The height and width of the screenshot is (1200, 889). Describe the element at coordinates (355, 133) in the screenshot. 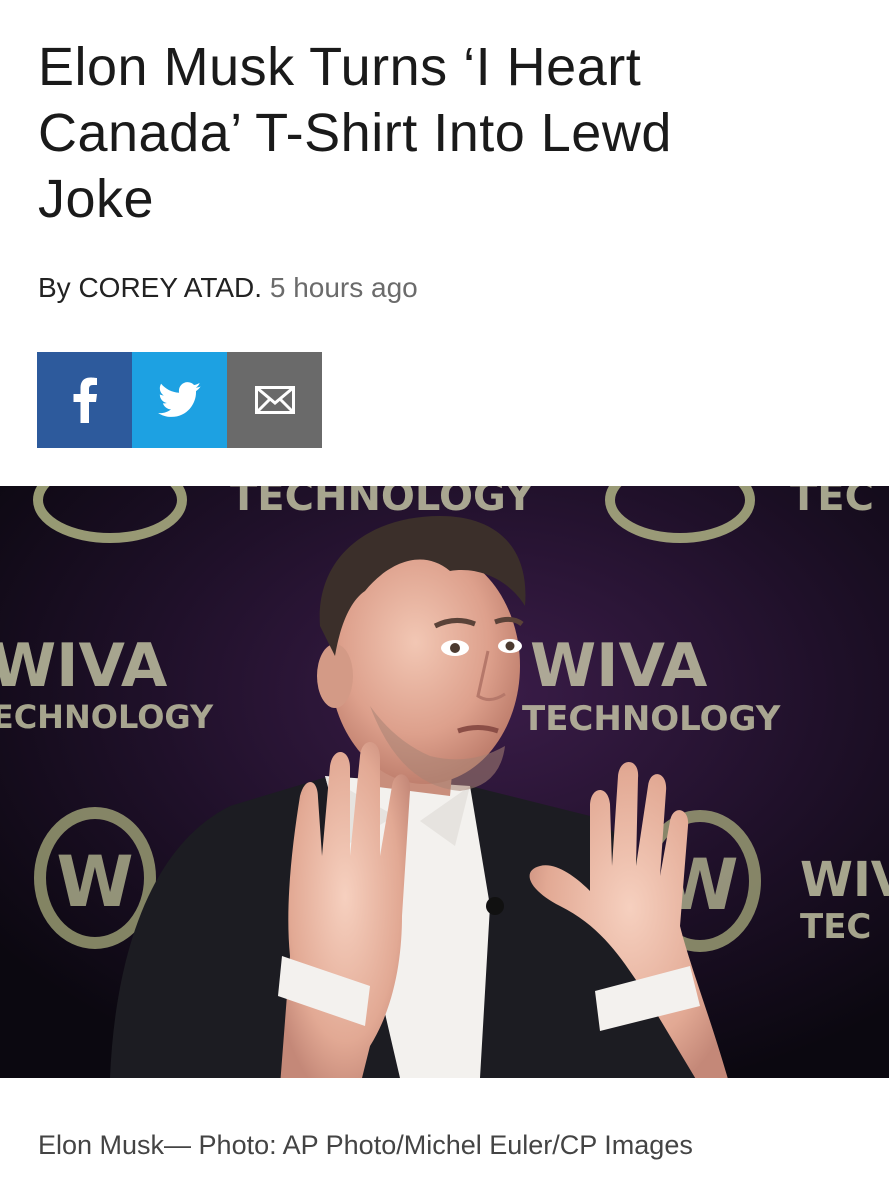

I see `headline-line-2: Canada’ T-Shirt Into Lewd` at that location.